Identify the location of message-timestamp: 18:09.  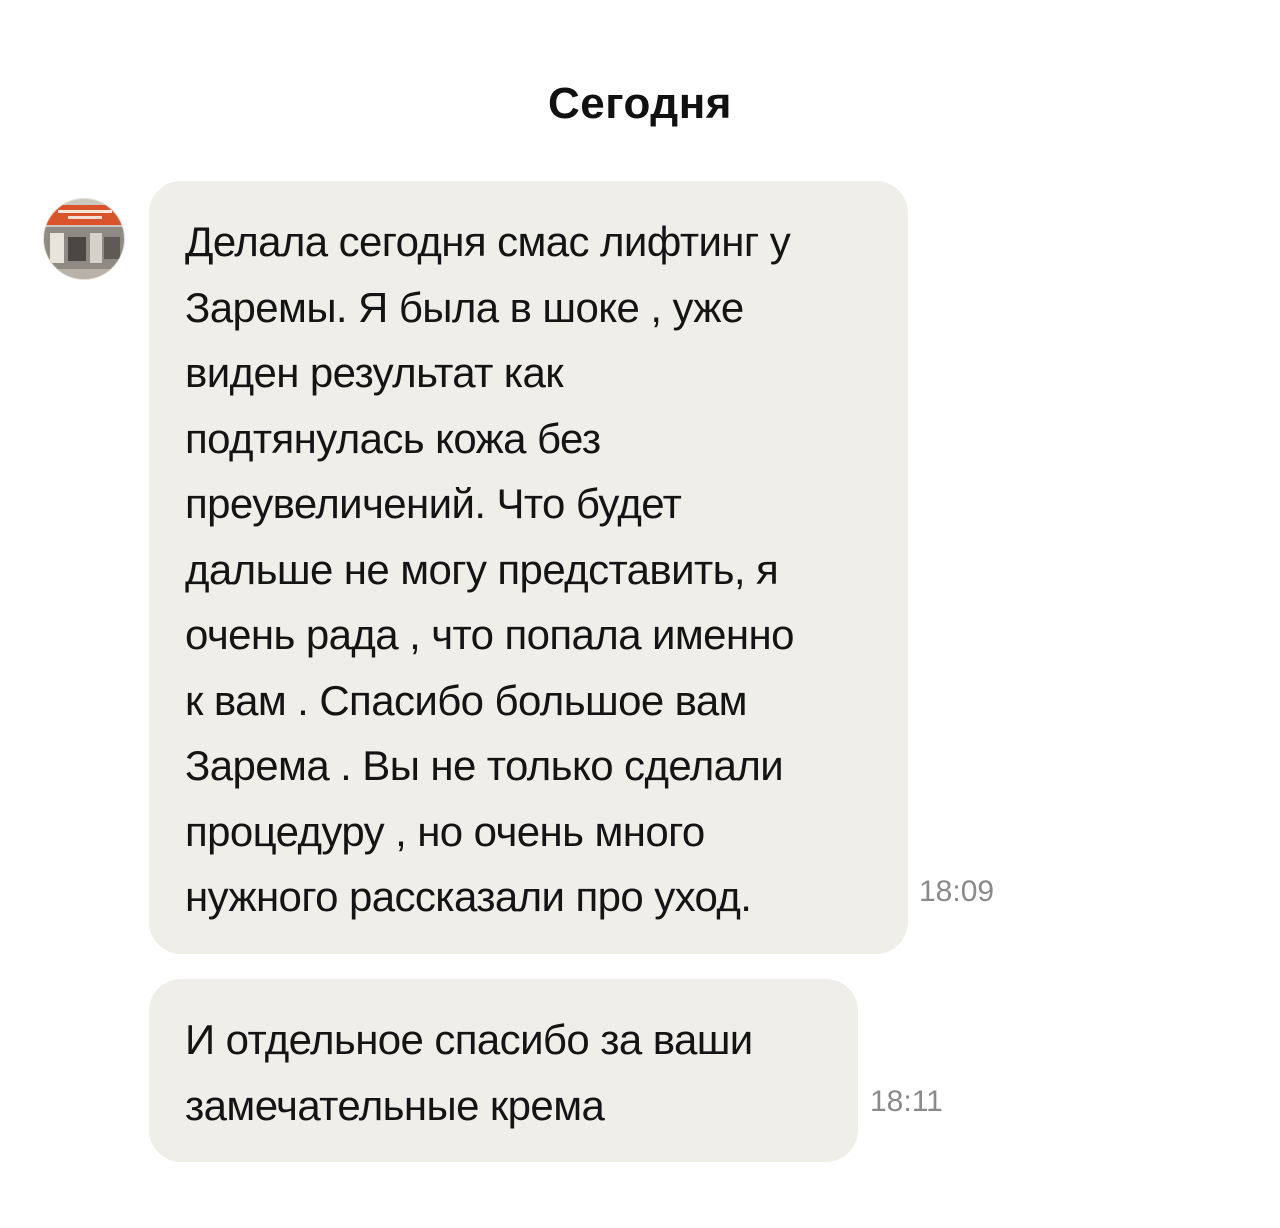
(957, 891).